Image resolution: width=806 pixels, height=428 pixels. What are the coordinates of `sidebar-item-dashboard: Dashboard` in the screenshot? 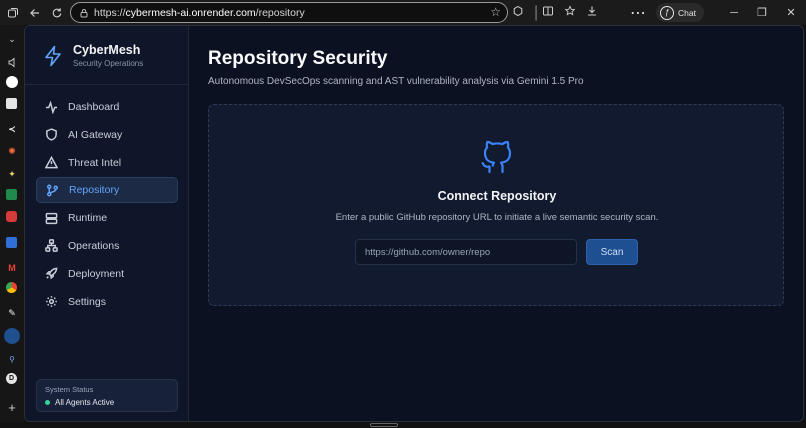 It's located at (107, 107).